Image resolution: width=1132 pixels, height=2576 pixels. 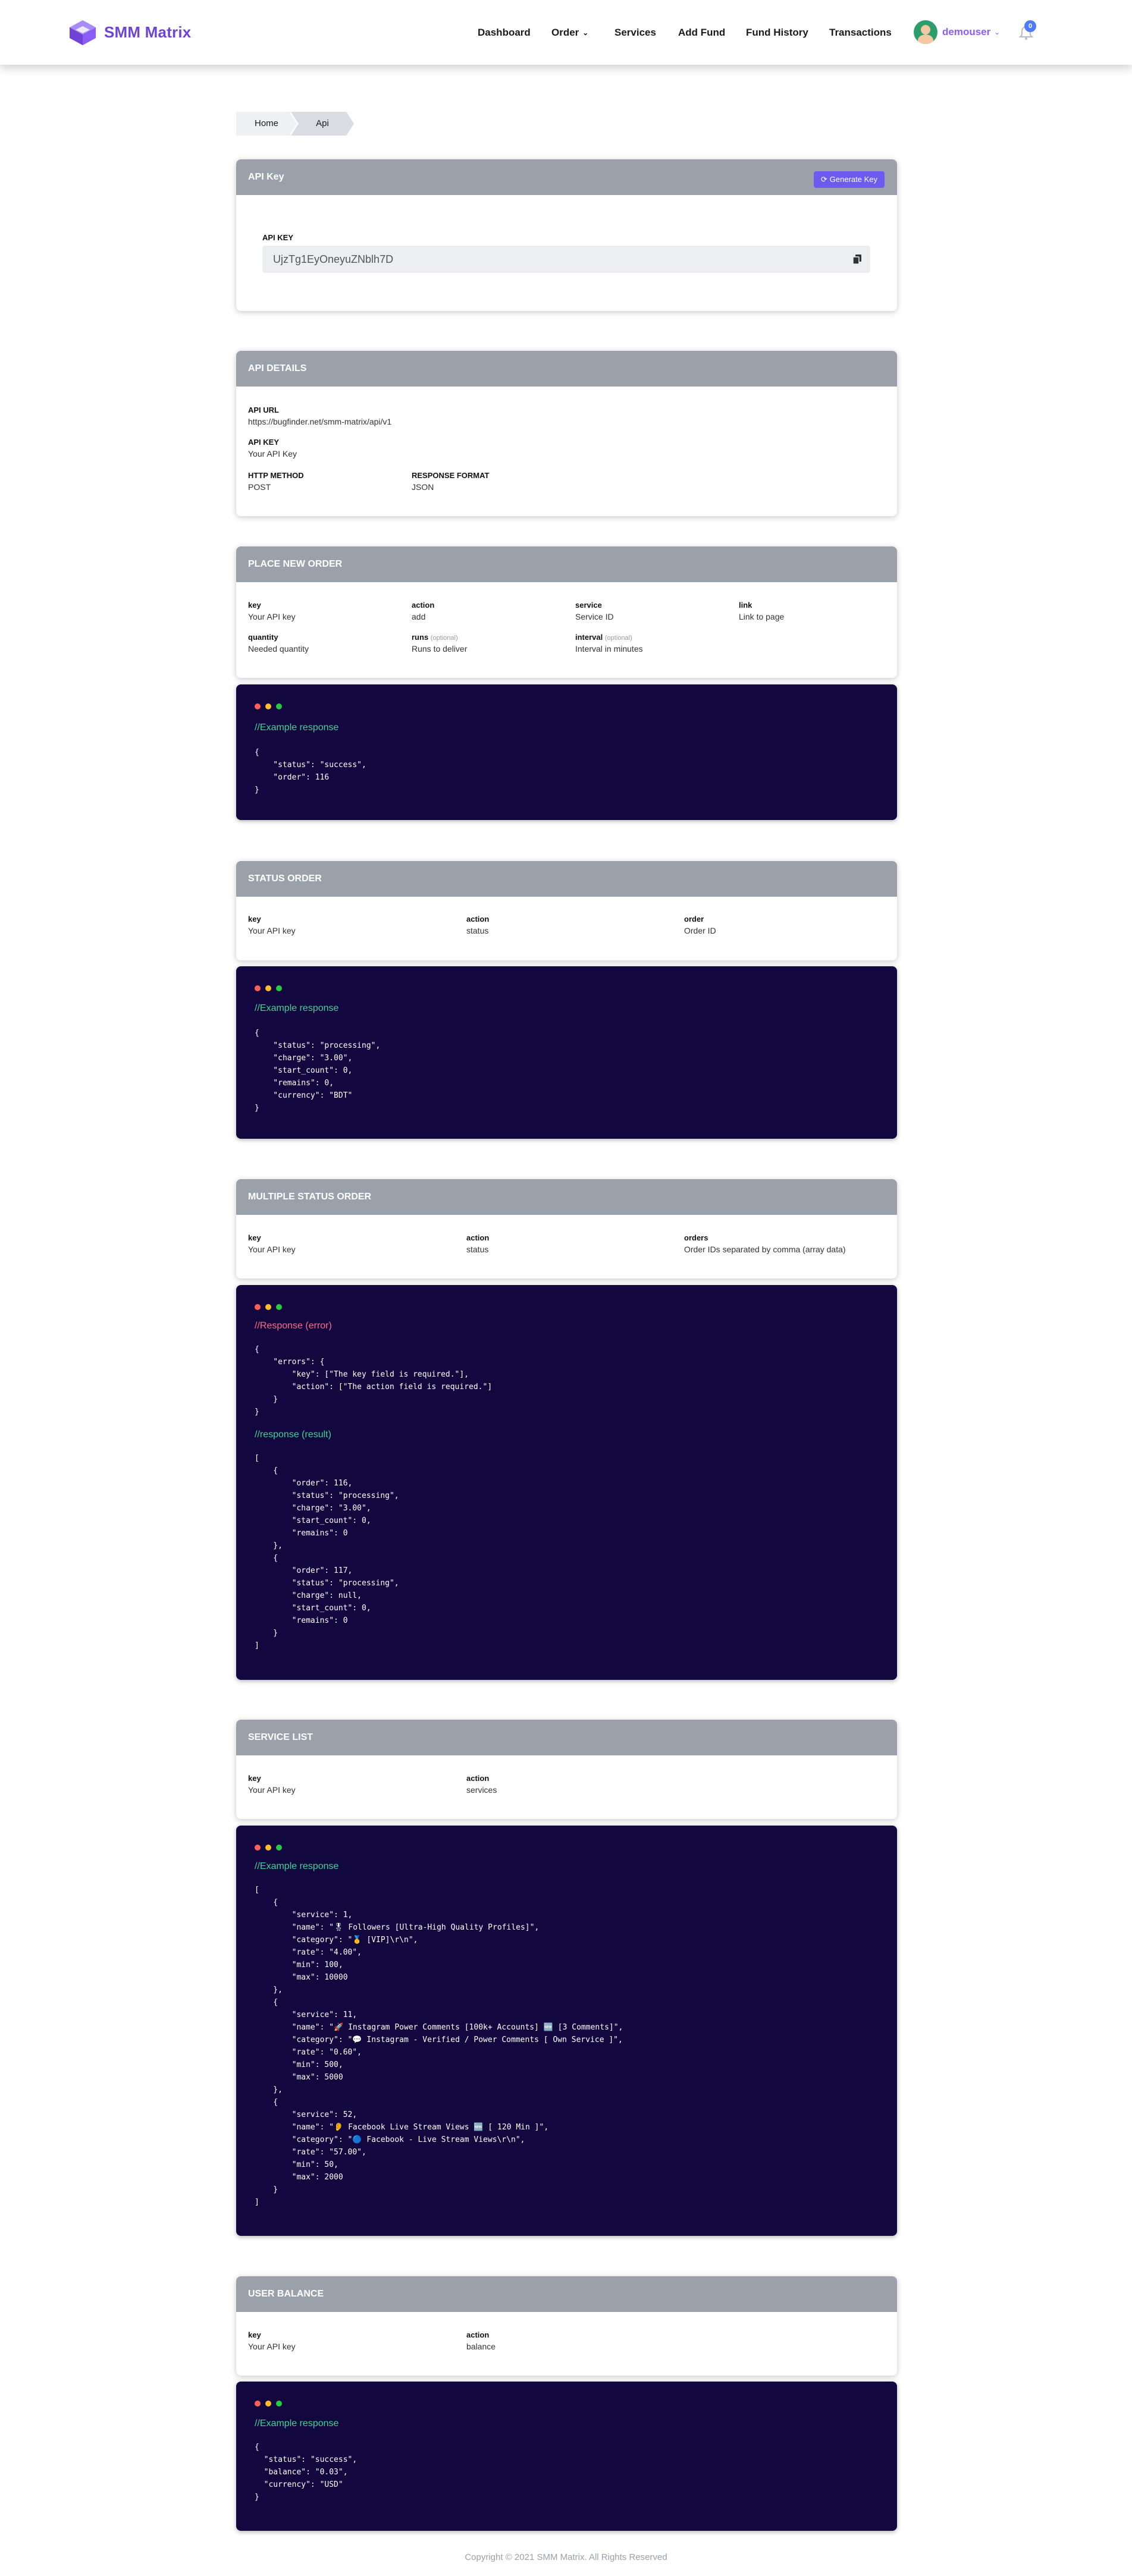 What do you see at coordinates (566, 1197) in the screenshot?
I see `card-title: MULTIPLE STATUS ORDER` at bounding box center [566, 1197].